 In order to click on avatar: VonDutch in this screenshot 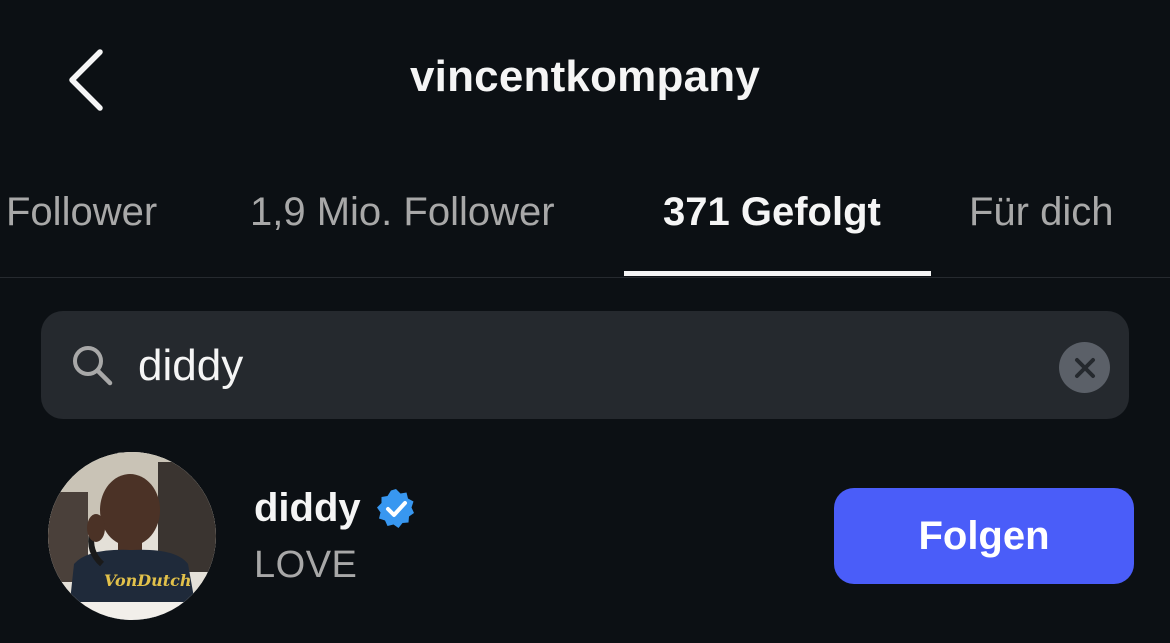, I will do `click(132, 536)`.